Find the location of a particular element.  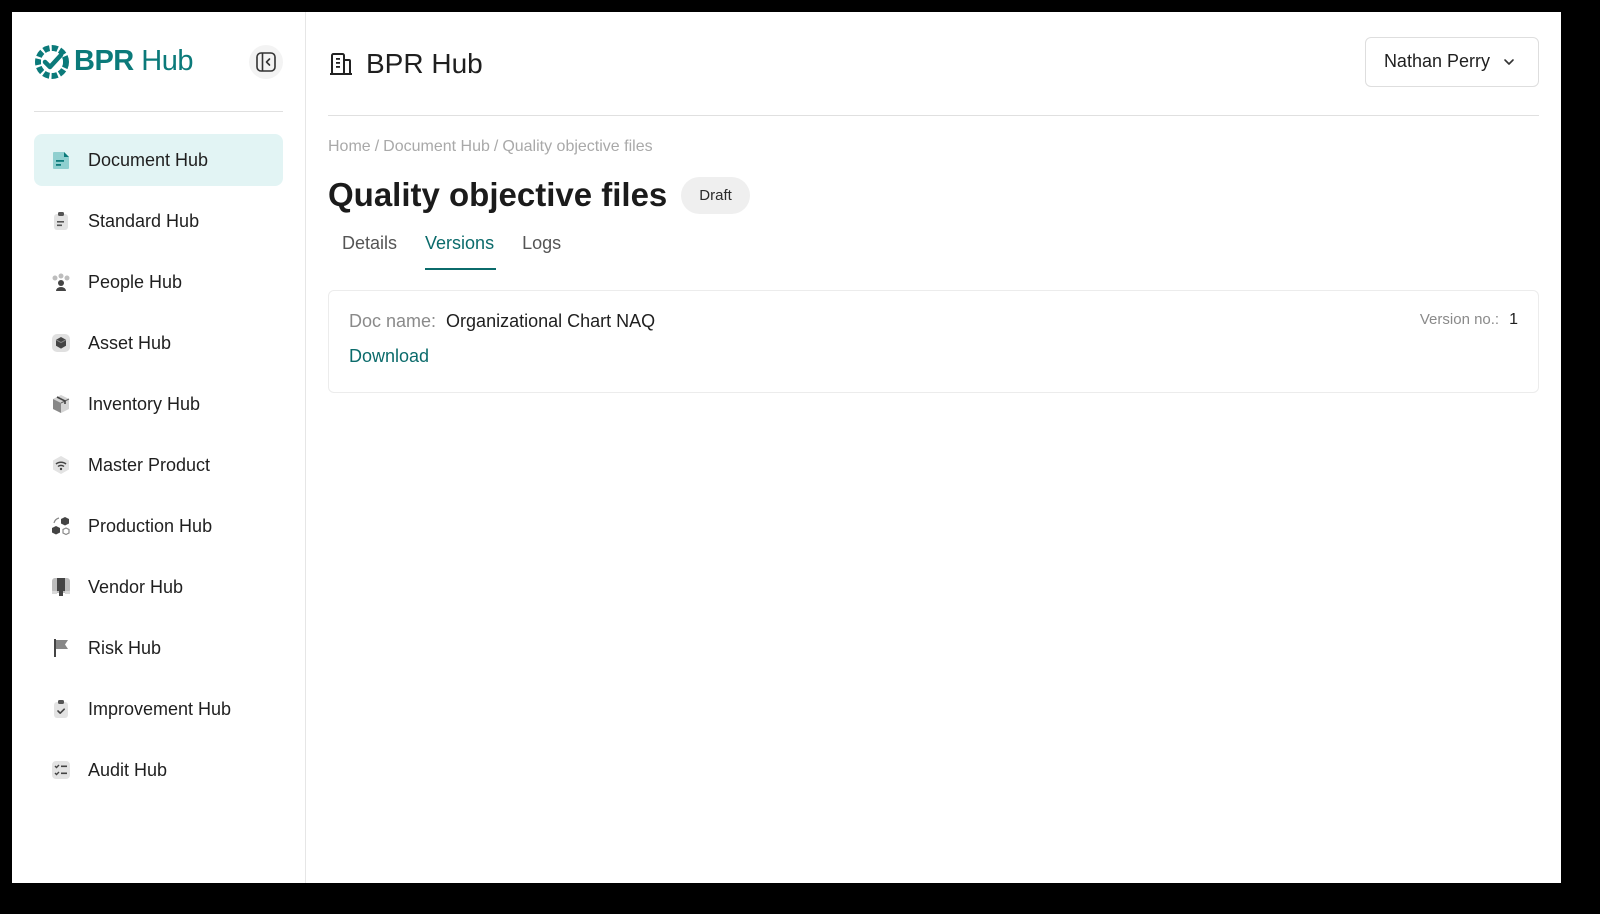

status-badge: Draft is located at coordinates (715, 195).